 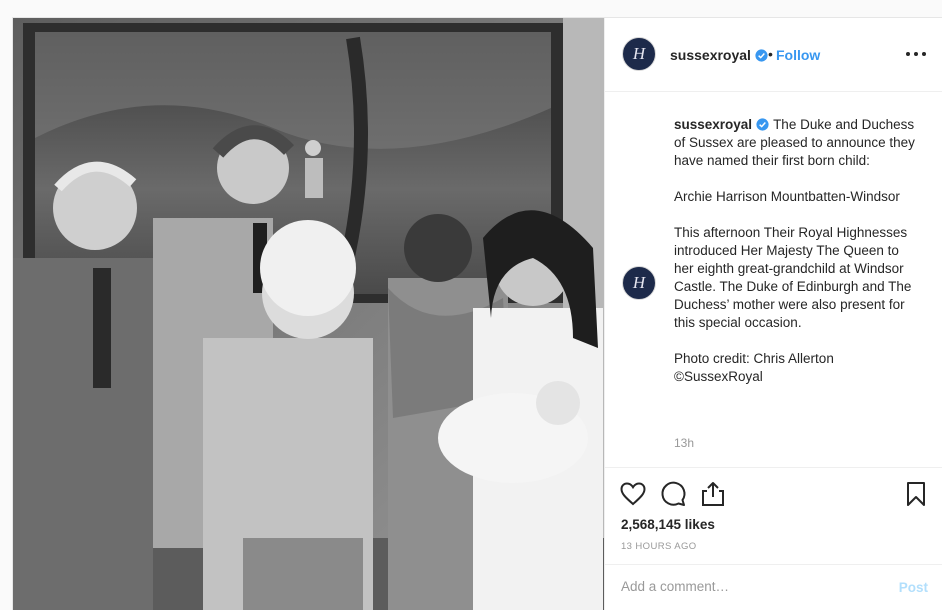 I want to click on heart-icon, so click(x=633, y=494).